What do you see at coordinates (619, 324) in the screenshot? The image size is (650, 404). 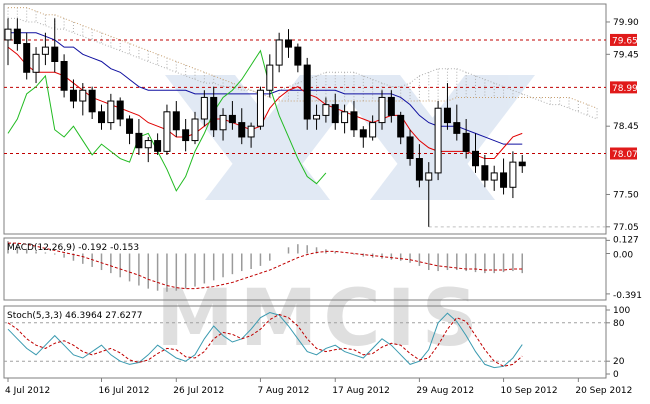 I see `stoch-tick-label: 80` at bounding box center [619, 324].